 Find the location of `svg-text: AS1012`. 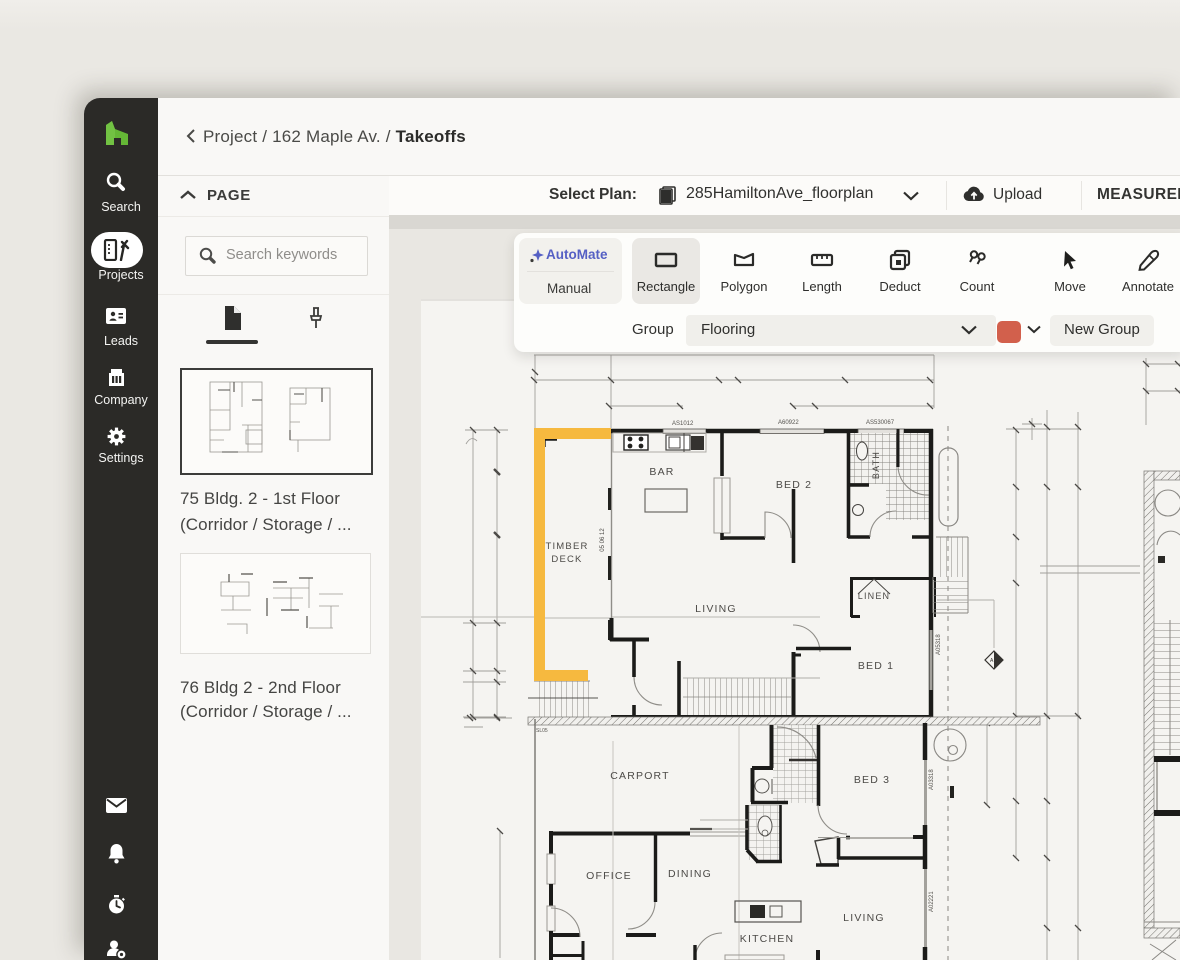

svg-text: AS1012 is located at coordinates (683, 424).